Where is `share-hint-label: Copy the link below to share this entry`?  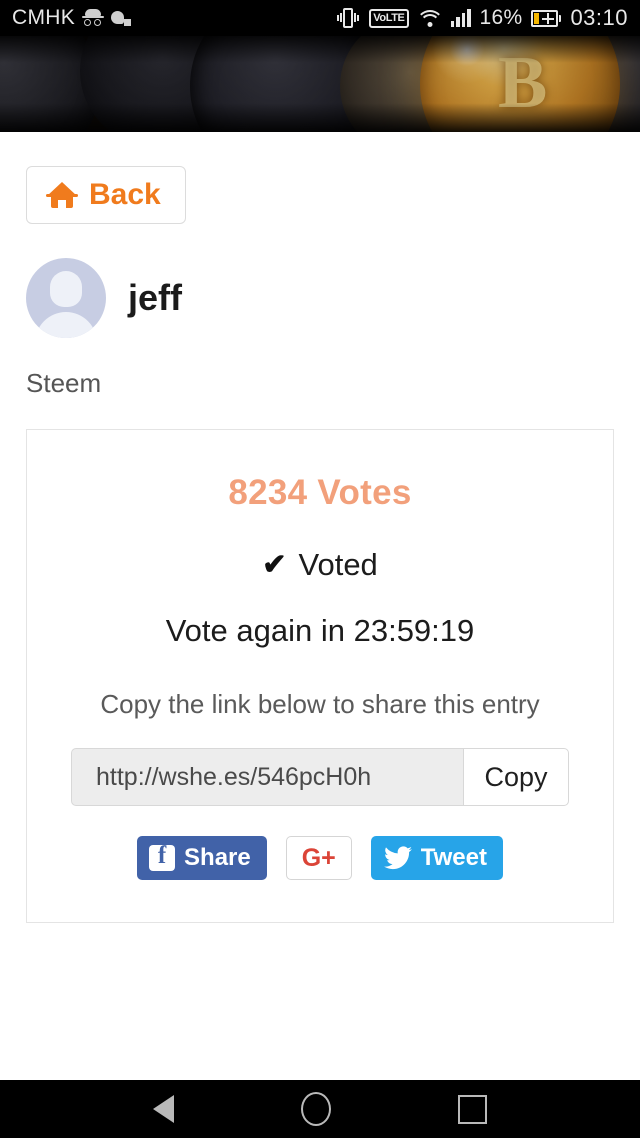 share-hint-label: Copy the link below to share this entry is located at coordinates (320, 704).